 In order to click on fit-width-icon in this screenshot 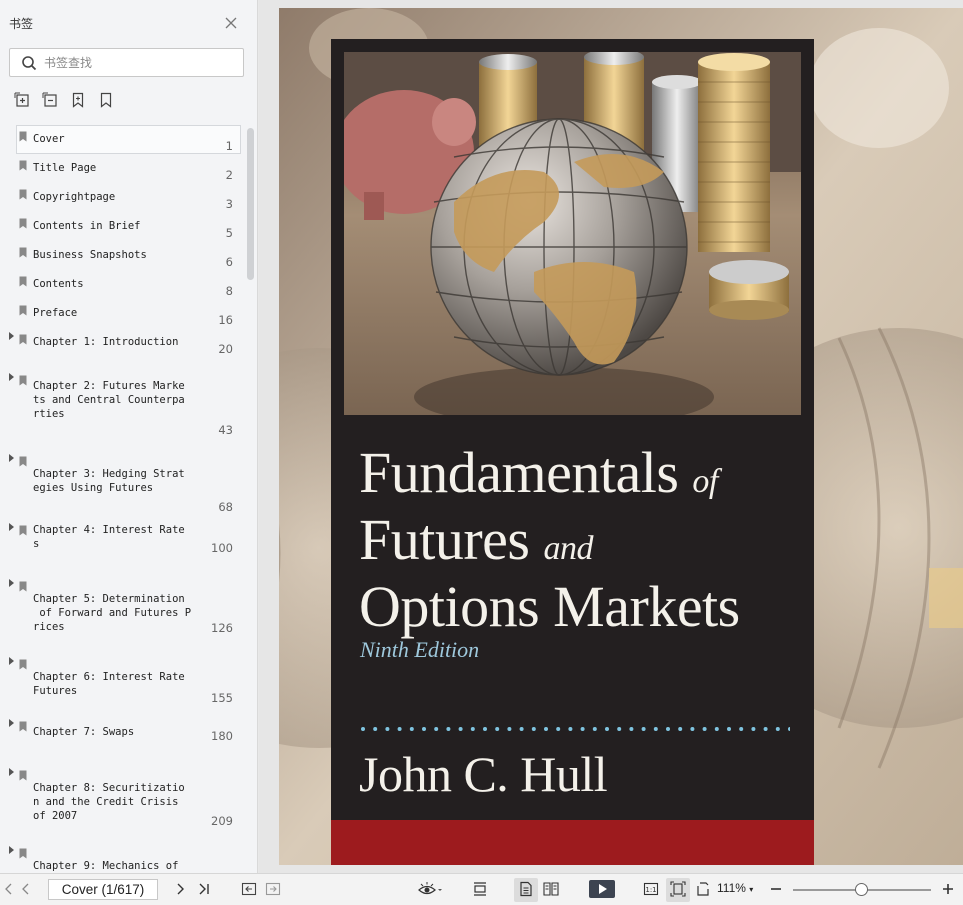, I will do `click(480, 889)`.